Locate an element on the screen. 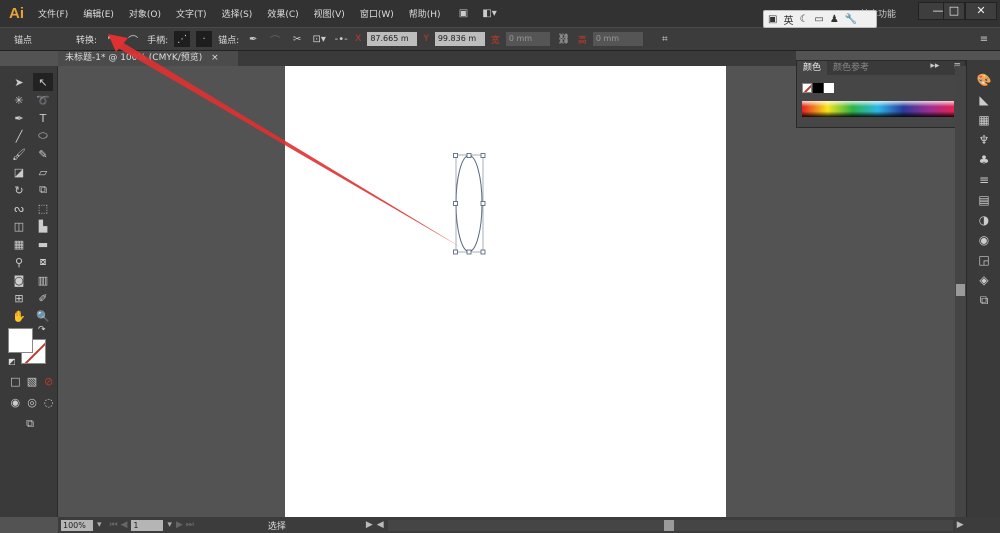  first-page-icon: ⏮ ◀ is located at coordinates (119, 525).